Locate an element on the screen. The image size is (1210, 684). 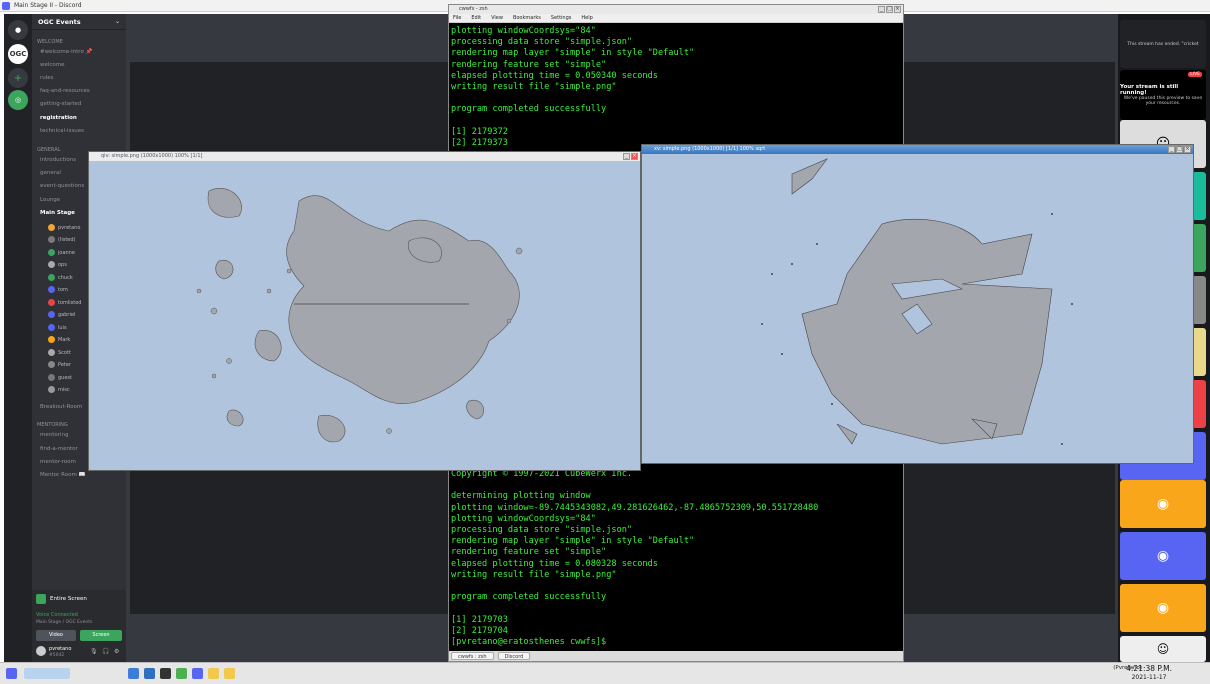
headphones-icon: 🎧 is located at coordinates (105, 651).